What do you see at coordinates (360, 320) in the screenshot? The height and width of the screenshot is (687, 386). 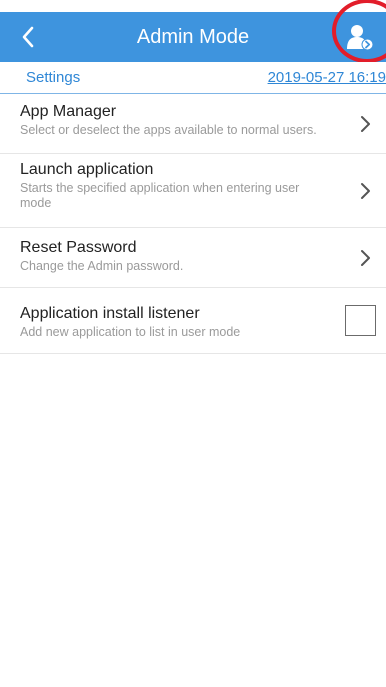 I see `install-listener-checkbox` at bounding box center [360, 320].